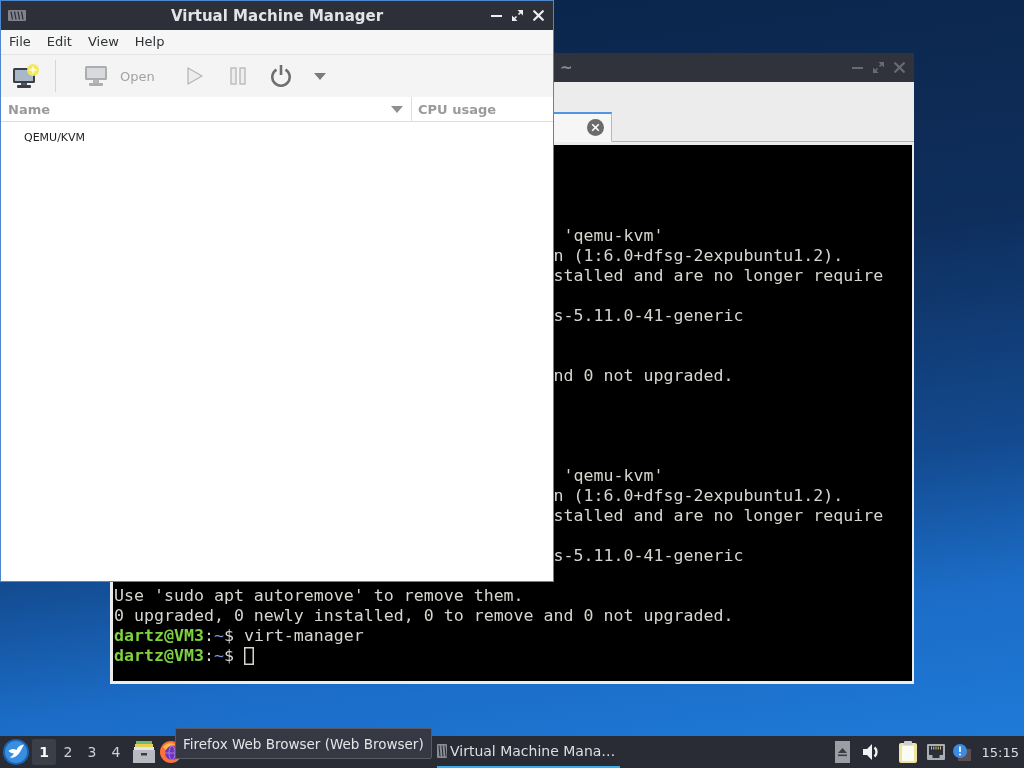  I want to click on monitor-star-icon, so click(26, 76).